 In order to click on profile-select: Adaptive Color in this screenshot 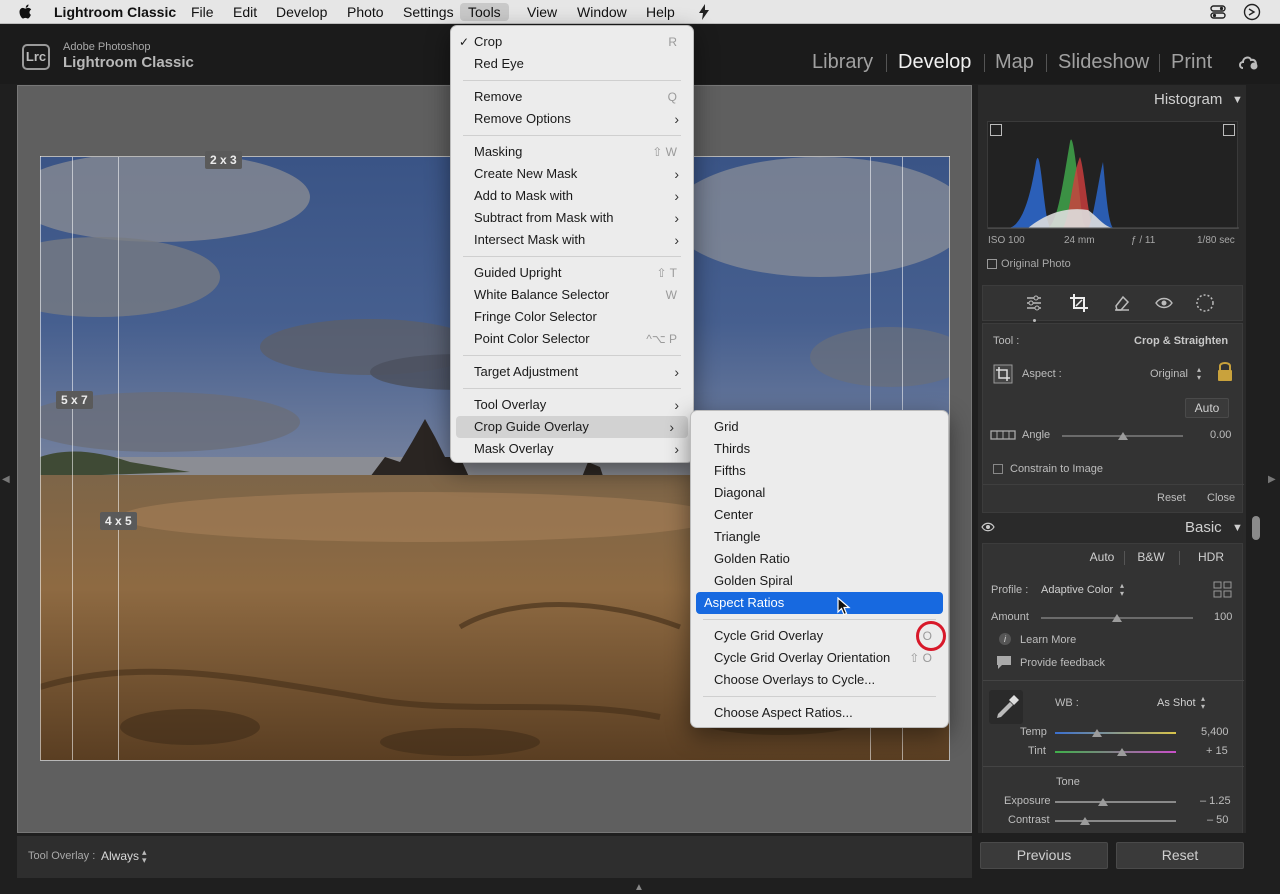, I will do `click(1077, 590)`.